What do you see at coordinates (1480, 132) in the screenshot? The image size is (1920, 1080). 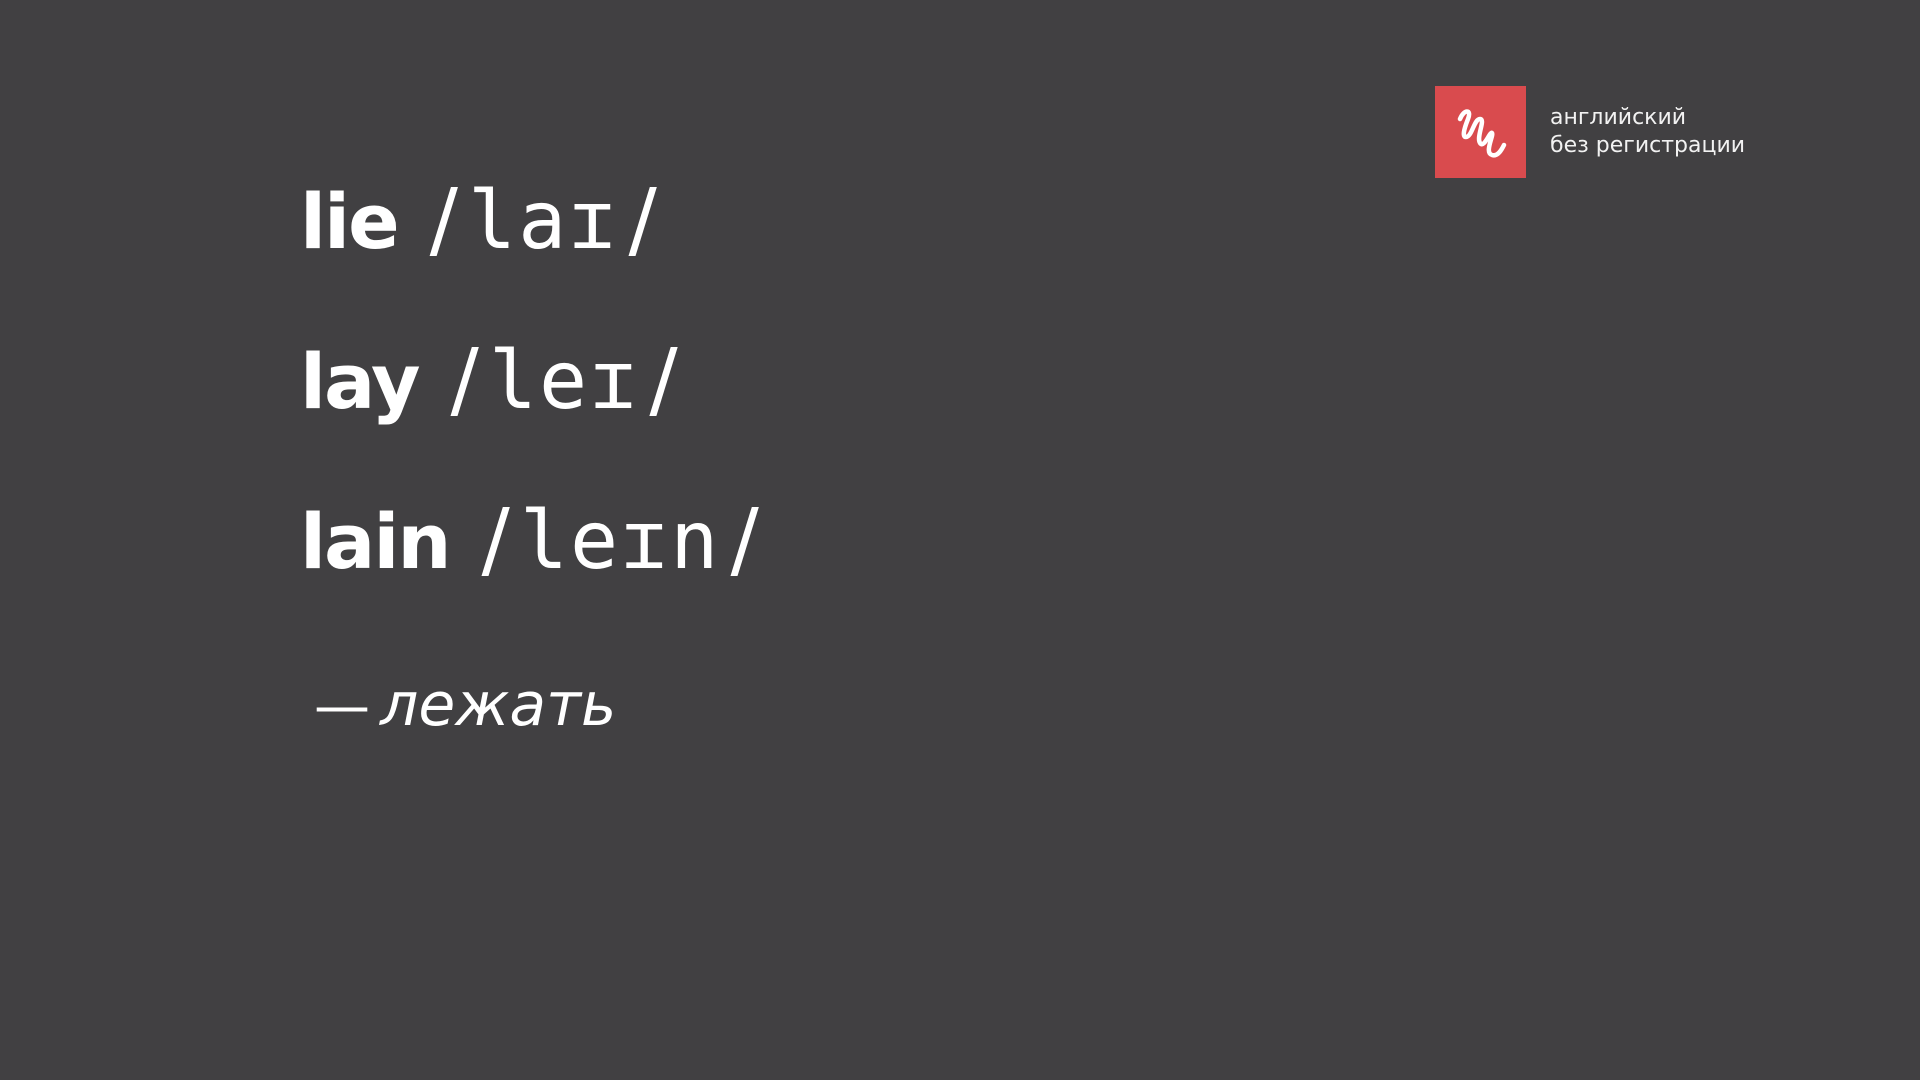 I see `scribble-logo-icon` at bounding box center [1480, 132].